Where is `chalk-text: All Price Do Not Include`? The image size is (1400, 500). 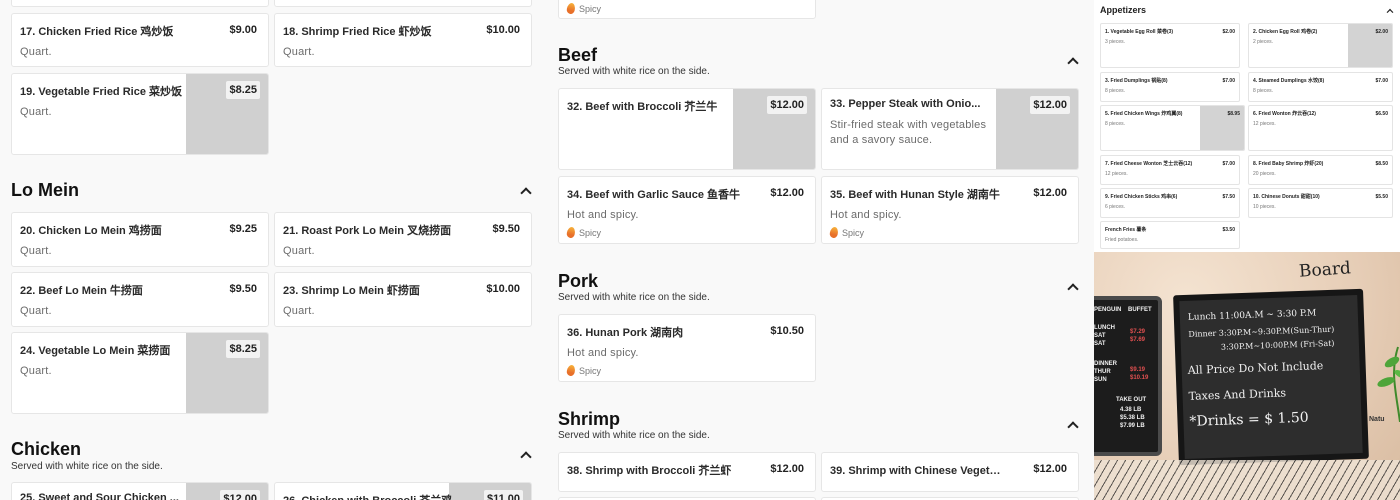 chalk-text: All Price Do Not Include is located at coordinates (1255, 368).